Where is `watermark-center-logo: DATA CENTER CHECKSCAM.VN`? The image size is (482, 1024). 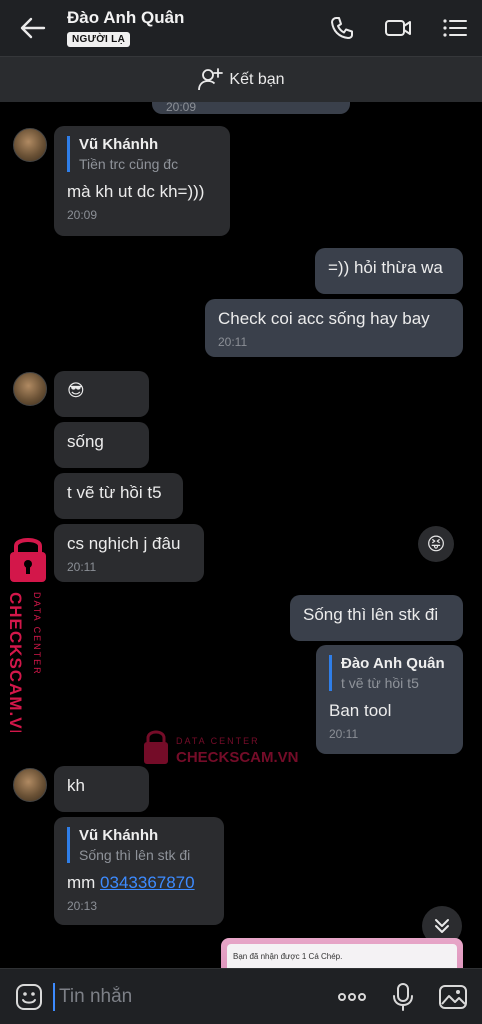
watermark-center-logo: DATA CENTER CHECKSCAM.VN is located at coordinates (221, 748).